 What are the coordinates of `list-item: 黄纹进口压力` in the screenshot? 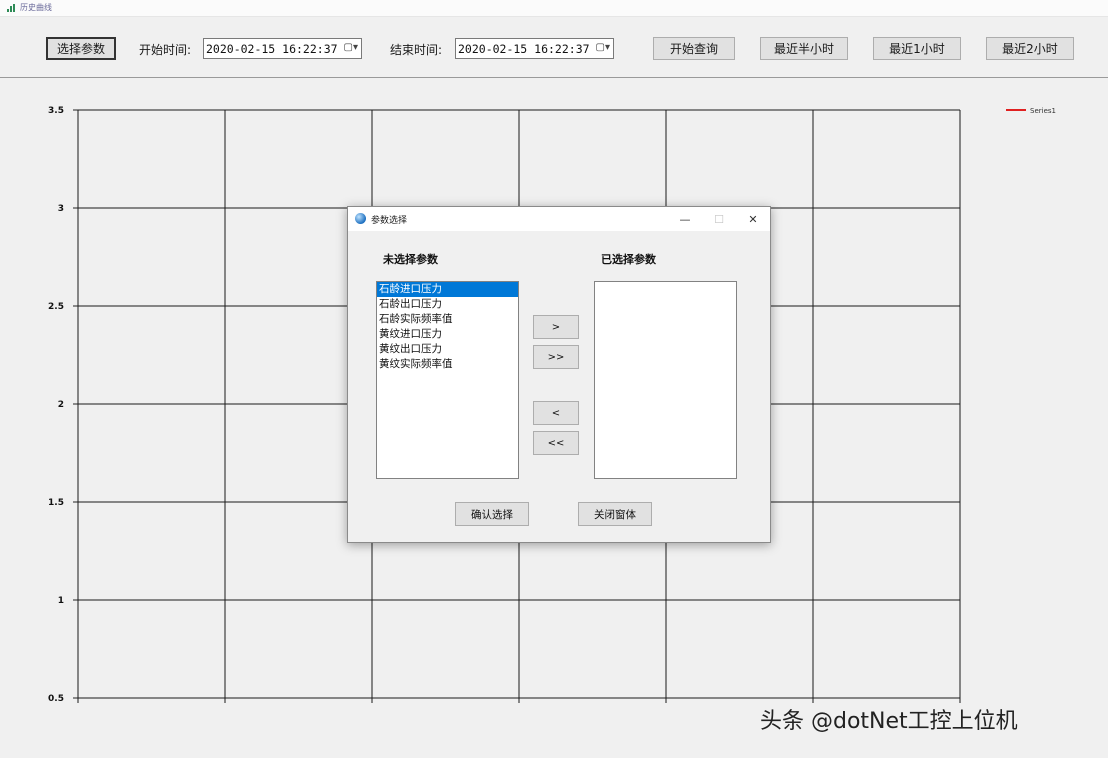 It's located at (447, 334).